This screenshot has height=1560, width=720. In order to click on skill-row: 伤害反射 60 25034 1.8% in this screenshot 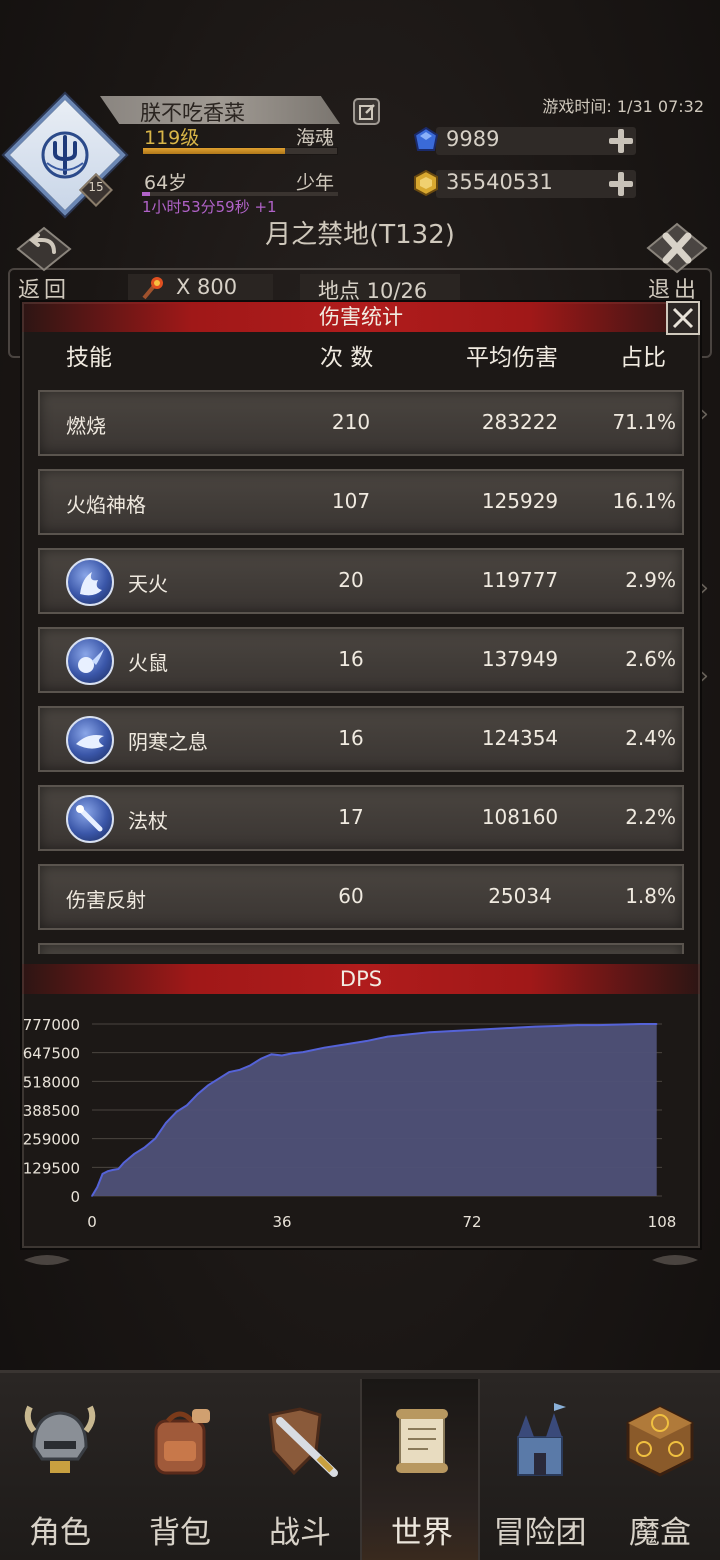, I will do `click(361, 897)`.